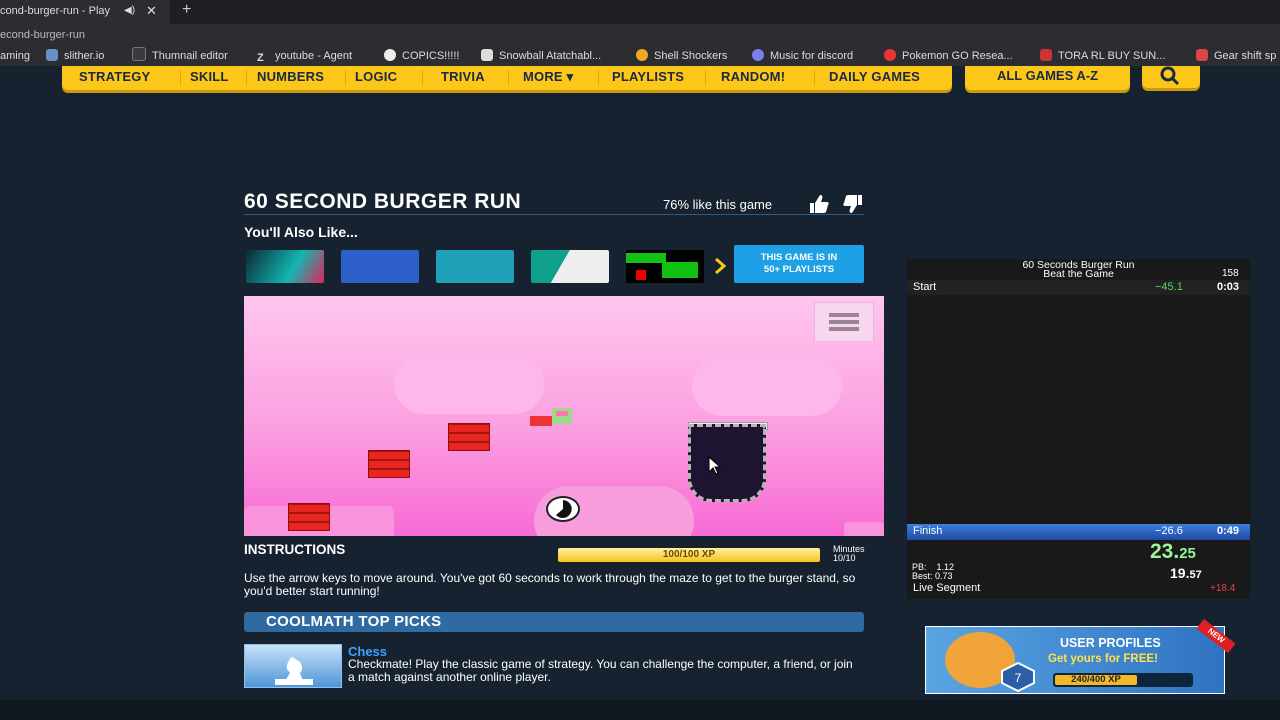 This screenshot has height=720, width=1280. Describe the element at coordinates (55, 11) in the screenshot. I see `tab-title: cond-burger-run - Play` at that location.